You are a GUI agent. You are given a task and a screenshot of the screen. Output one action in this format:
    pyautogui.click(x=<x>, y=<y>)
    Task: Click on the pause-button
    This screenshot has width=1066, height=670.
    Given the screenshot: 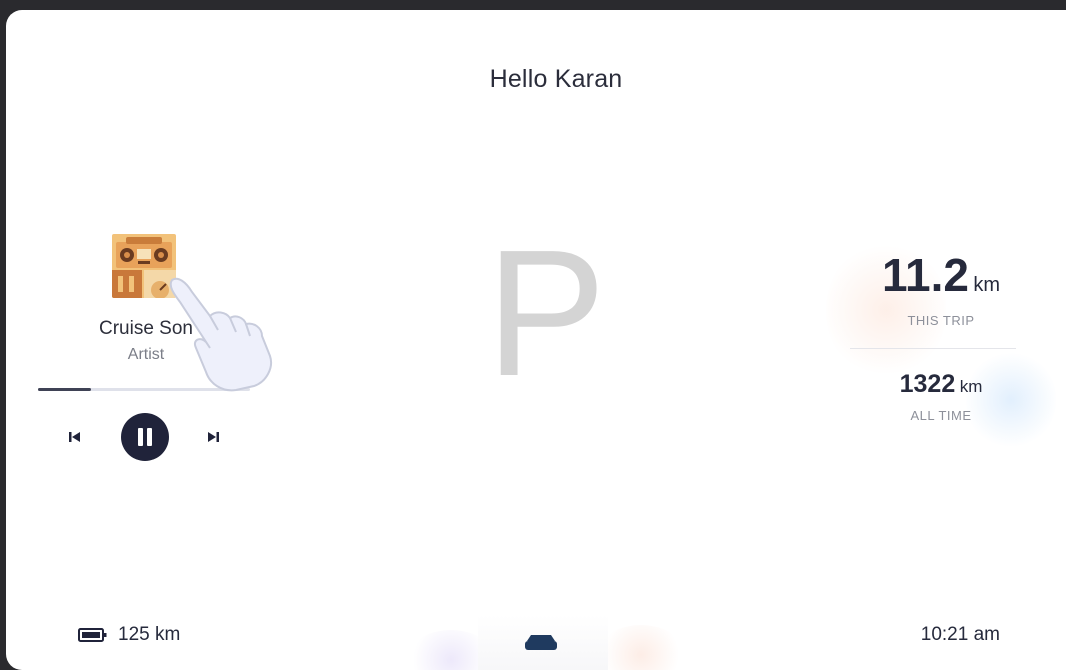 What is the action you would take?
    pyautogui.click(x=145, y=437)
    